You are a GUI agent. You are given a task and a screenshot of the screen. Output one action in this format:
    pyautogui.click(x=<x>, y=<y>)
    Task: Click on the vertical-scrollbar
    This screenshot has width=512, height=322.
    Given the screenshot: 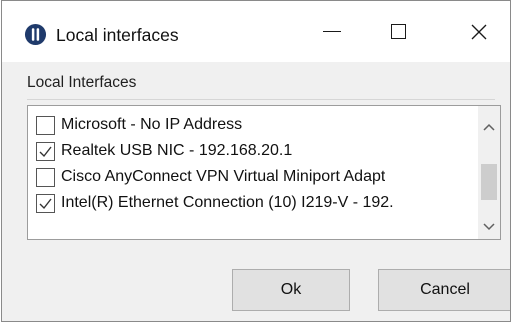 What is the action you would take?
    pyautogui.click(x=489, y=172)
    